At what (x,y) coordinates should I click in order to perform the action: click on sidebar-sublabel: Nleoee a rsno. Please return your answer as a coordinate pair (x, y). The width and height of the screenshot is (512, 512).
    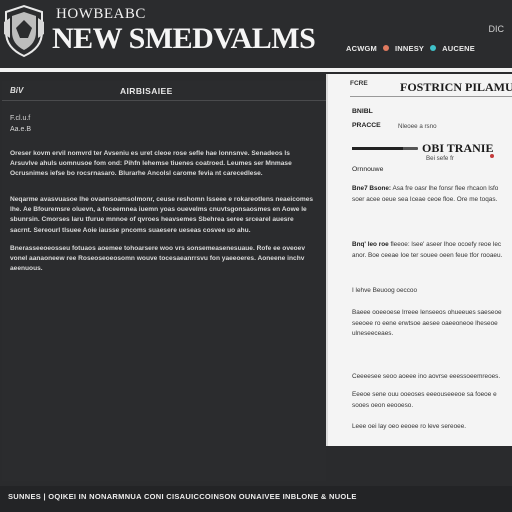
    Looking at the image, I should click on (417, 126).